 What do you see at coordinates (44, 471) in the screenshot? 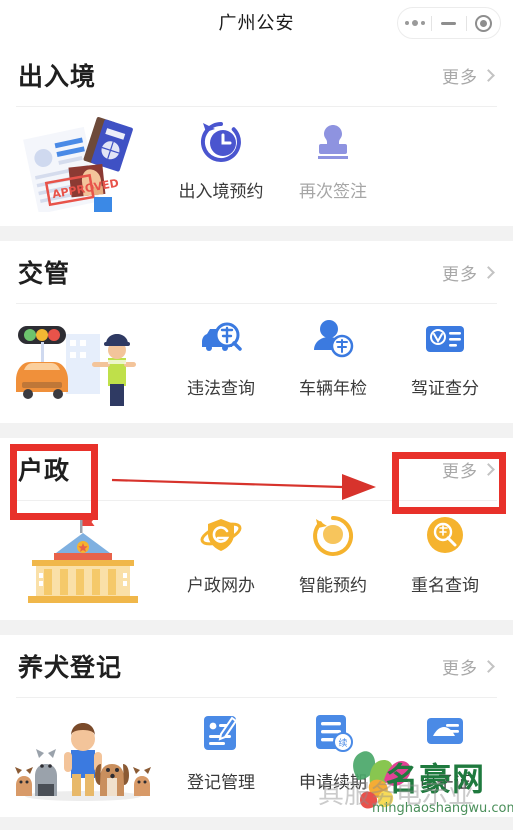
I see `section-title: 户政` at bounding box center [44, 471].